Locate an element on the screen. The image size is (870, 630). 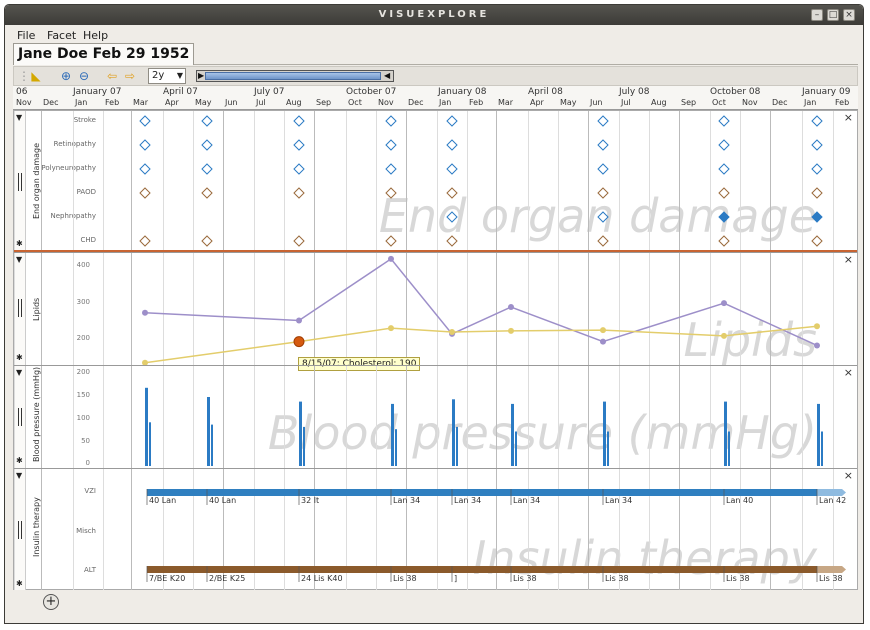
patient-tab-strip: Jane Doe Feb 29 1952 is located at coordinates (435, 54).